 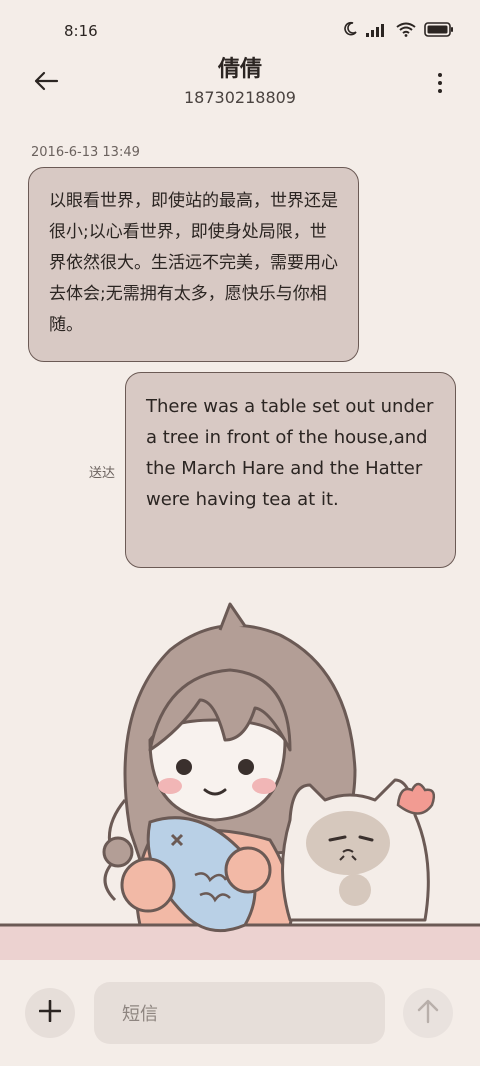 I want to click on contact-name: 倩倩, so click(x=239, y=69).